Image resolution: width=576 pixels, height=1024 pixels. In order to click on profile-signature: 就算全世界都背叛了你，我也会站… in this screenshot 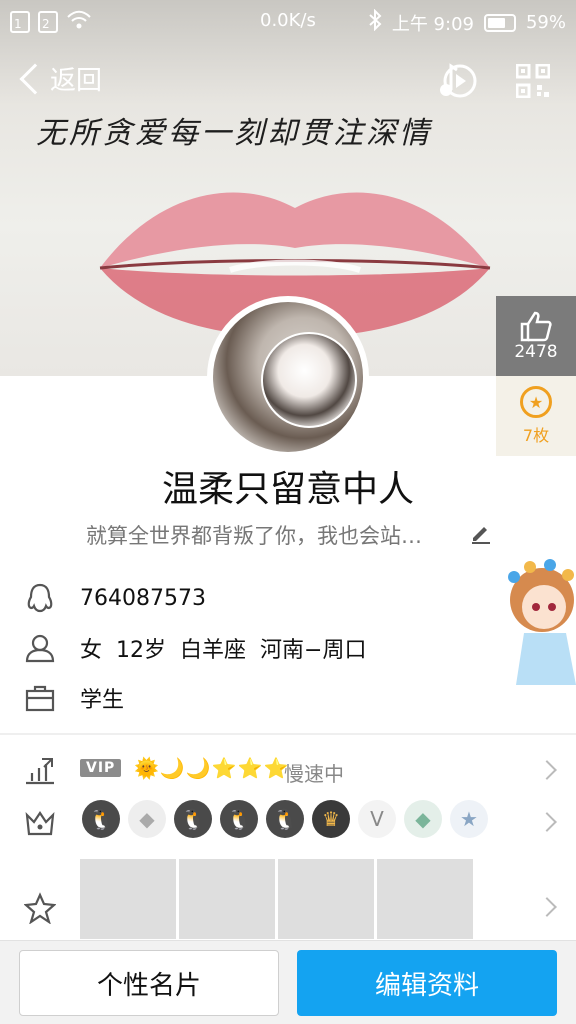, I will do `click(254, 535)`.